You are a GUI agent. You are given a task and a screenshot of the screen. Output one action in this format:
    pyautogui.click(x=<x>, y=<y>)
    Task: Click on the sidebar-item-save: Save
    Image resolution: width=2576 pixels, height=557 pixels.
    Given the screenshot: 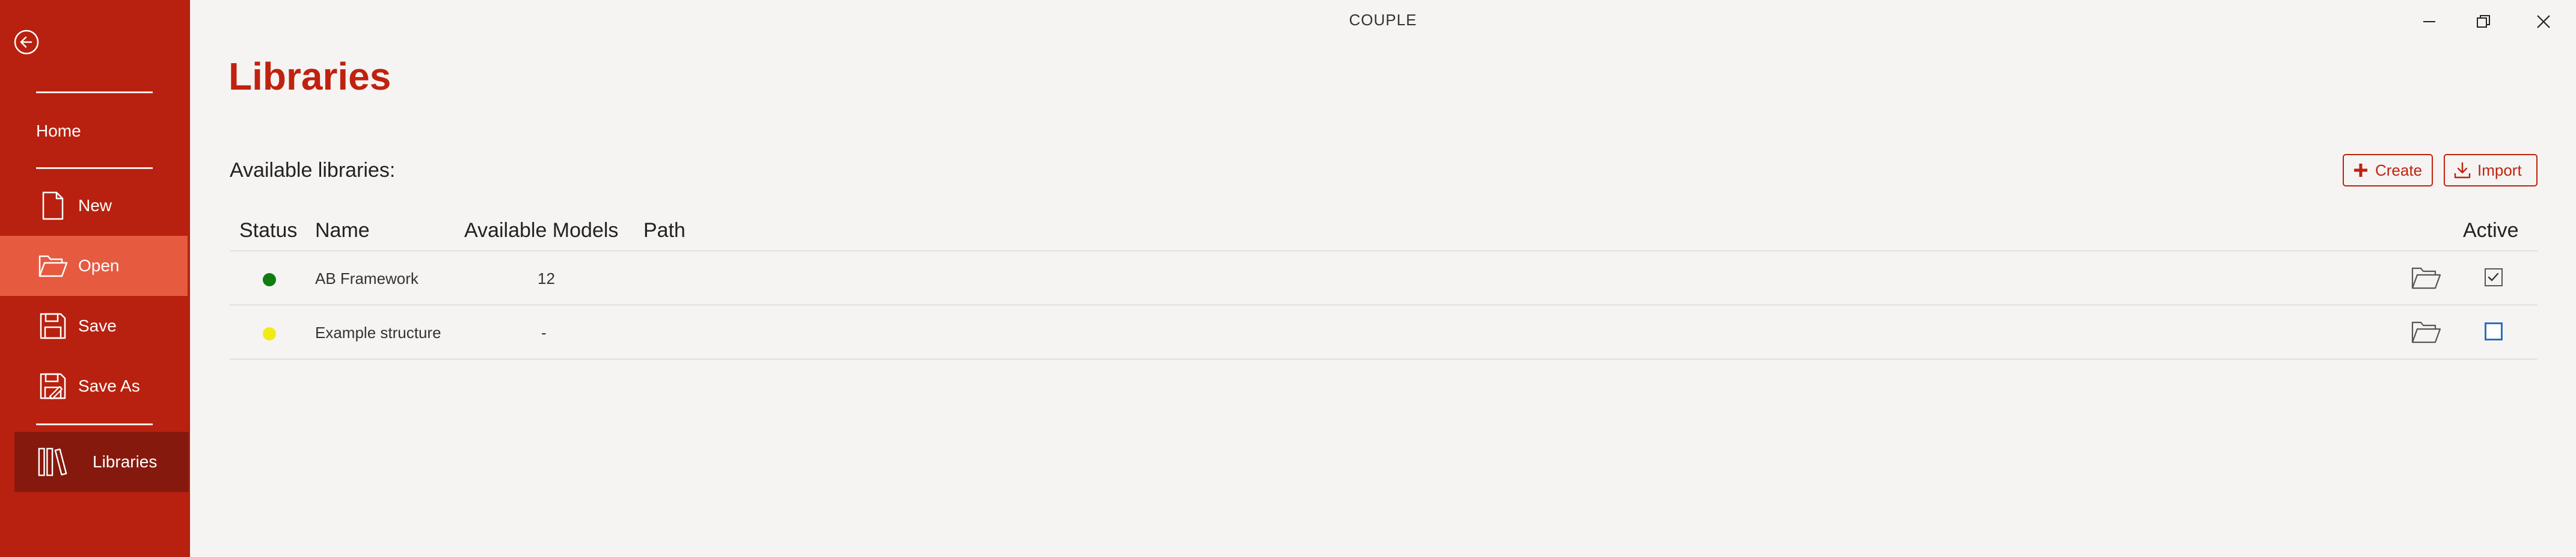 What is the action you would take?
    pyautogui.click(x=94, y=326)
    